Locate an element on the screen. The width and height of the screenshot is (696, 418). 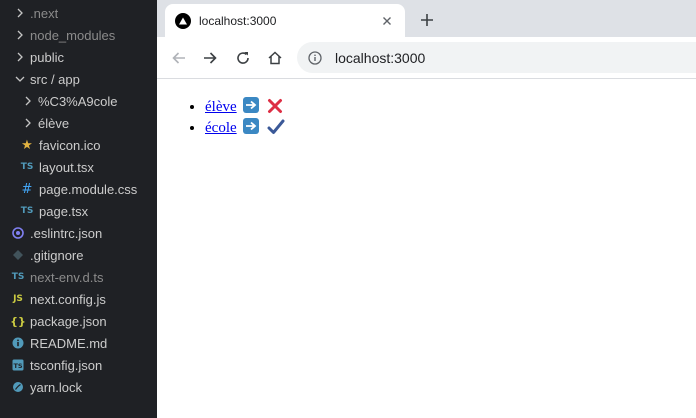
tree-item-label: .gitignore is located at coordinates (57, 255).